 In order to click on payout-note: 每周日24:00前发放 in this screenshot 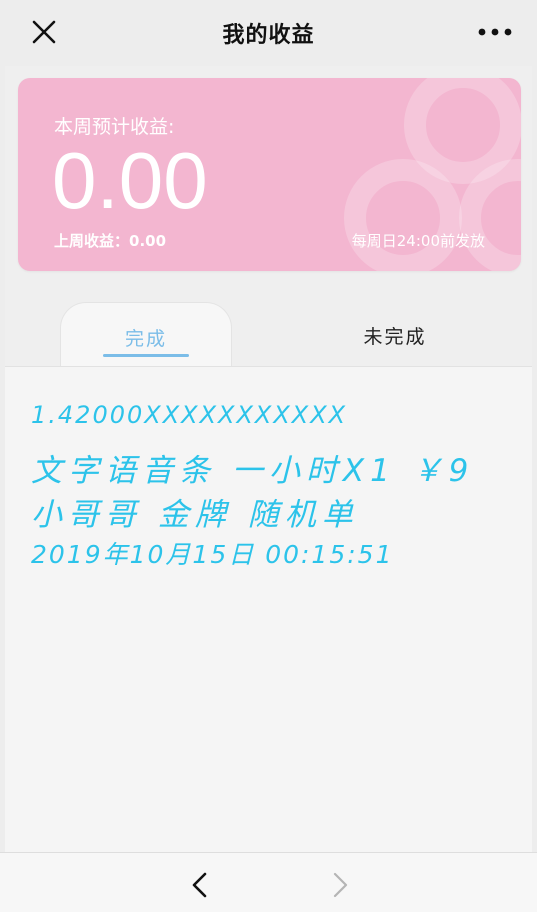, I will do `click(418, 241)`.